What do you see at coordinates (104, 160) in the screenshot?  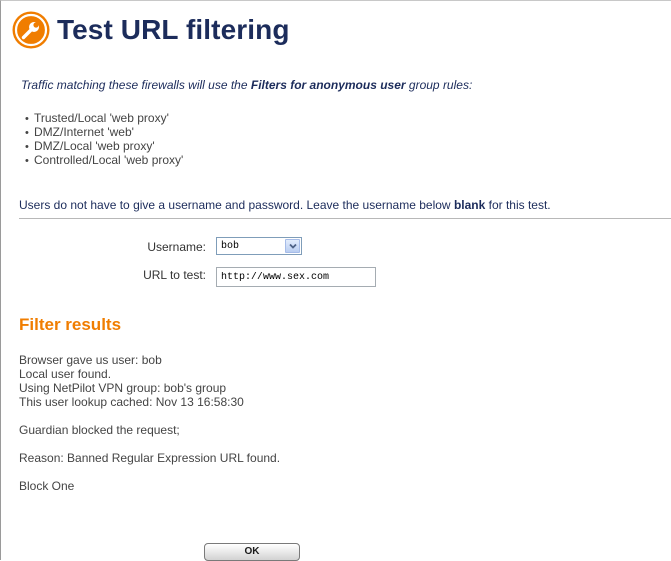 I see `firewall-list-item: Controlled/Local 'web proxy'` at bounding box center [104, 160].